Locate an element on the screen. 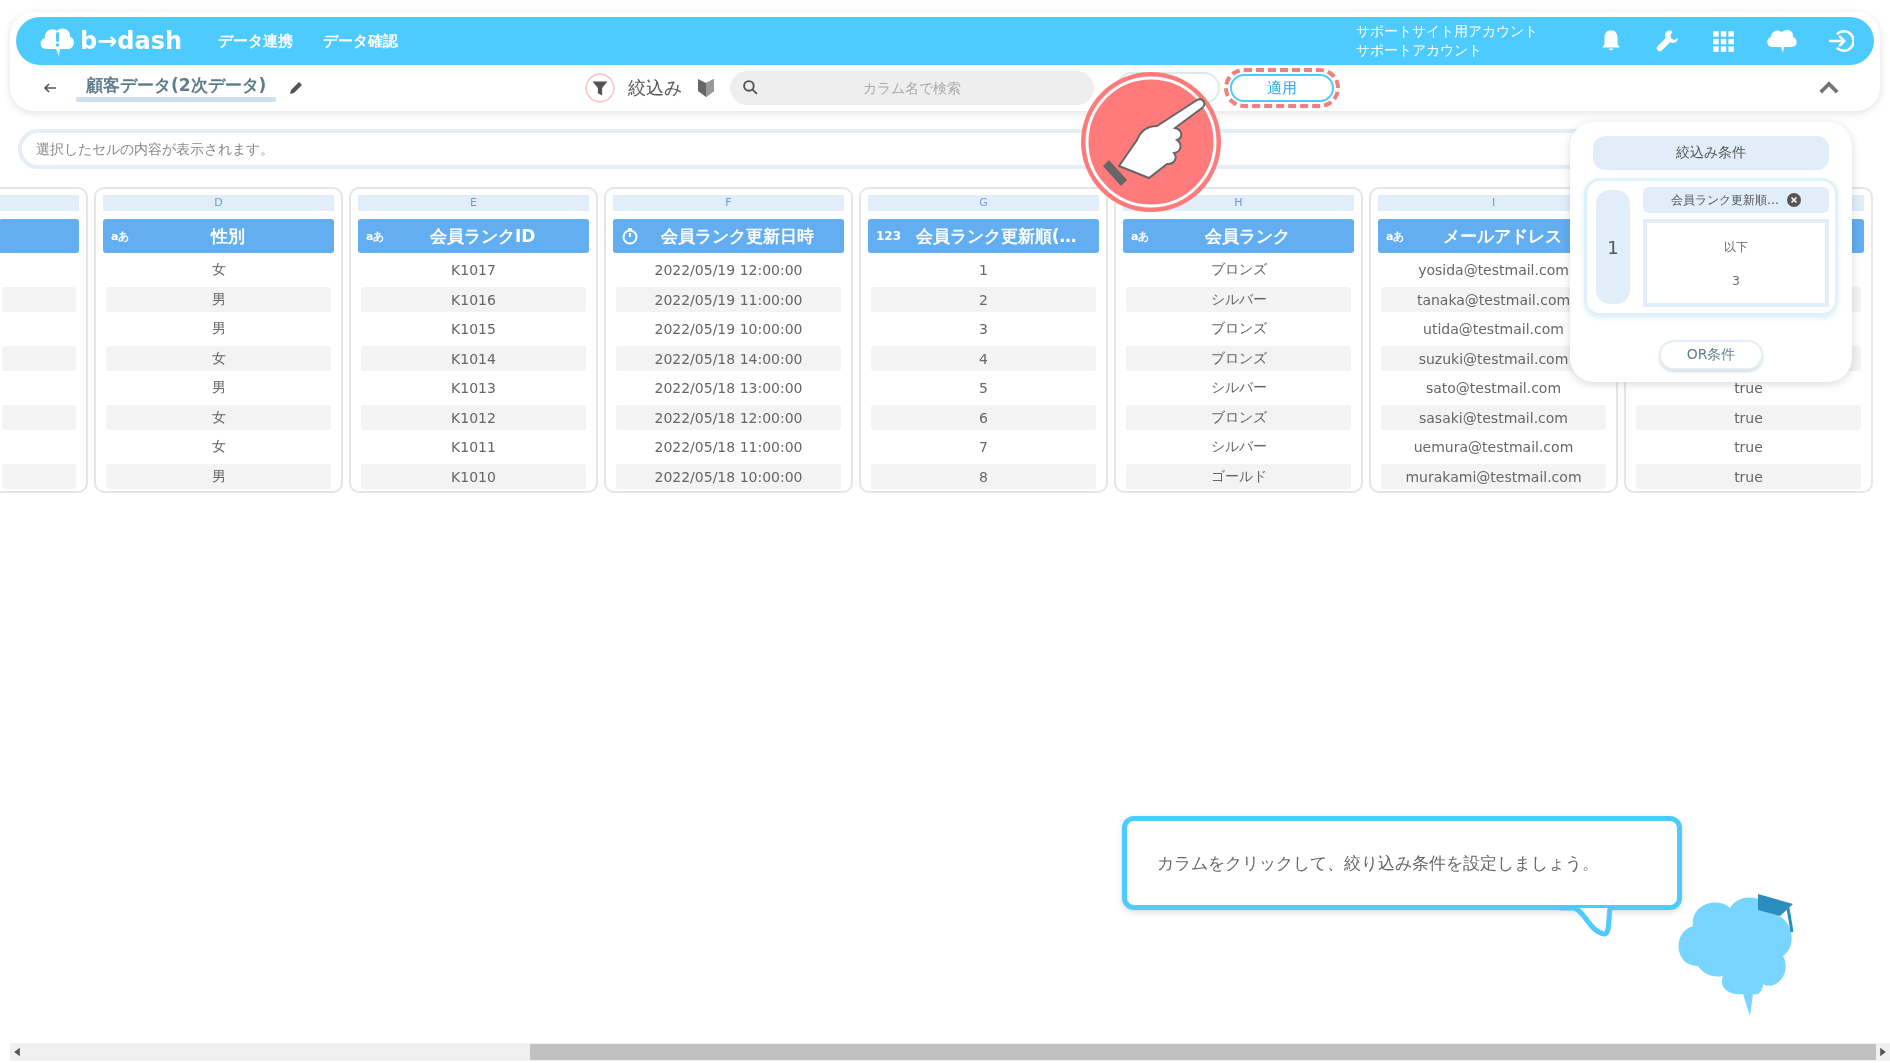  column-letter: E is located at coordinates (473, 202).